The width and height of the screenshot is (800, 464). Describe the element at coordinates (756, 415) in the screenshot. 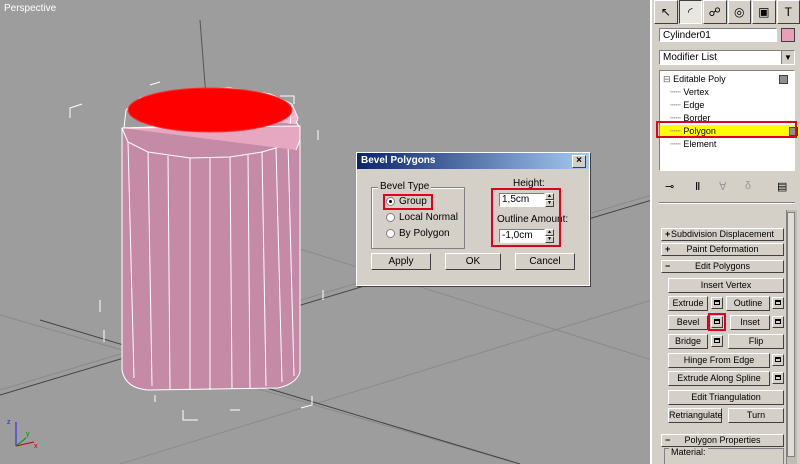

I see `turn-button: Turn` at that location.